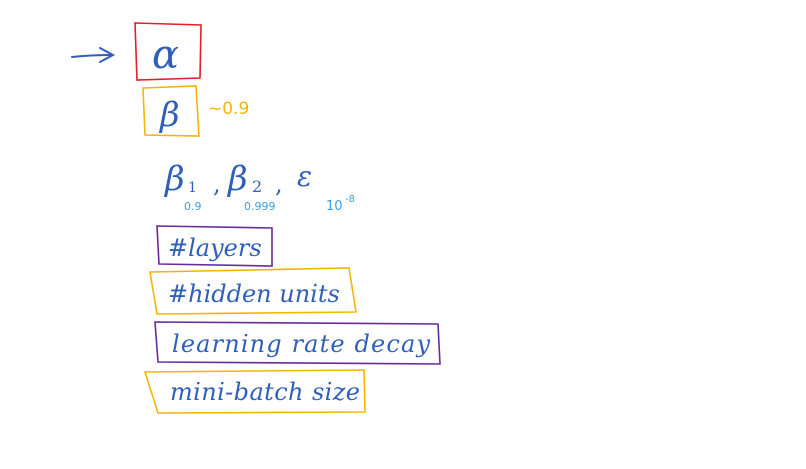 The image size is (806, 469). What do you see at coordinates (304, 176) in the screenshot?
I see `epsilon-label: ε` at bounding box center [304, 176].